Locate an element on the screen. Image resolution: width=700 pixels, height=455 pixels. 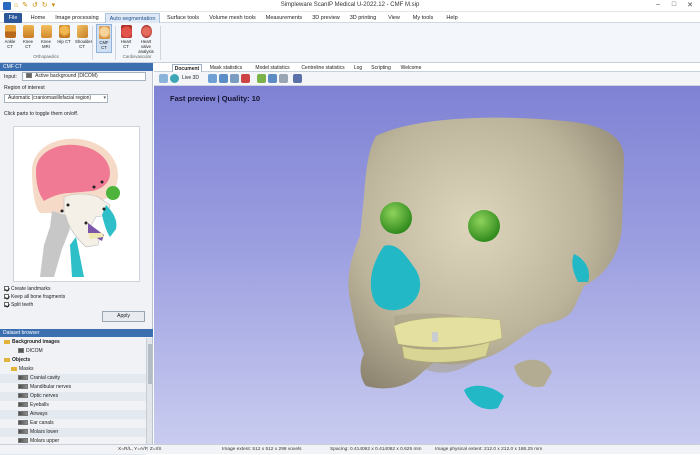
create-landmarks-checkbox: Create landmarks is located at coordinates (27, 289).